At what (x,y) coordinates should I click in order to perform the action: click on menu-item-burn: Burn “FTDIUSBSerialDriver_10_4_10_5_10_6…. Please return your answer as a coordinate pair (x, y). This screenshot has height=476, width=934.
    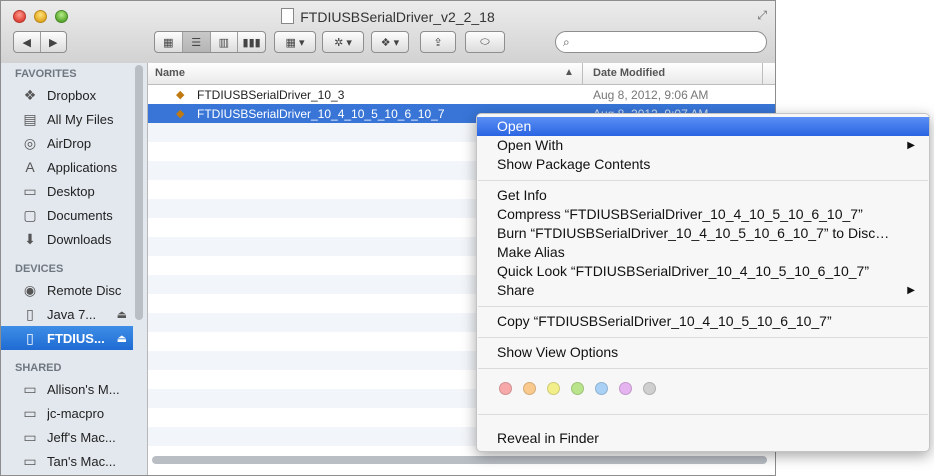
    Looking at the image, I should click on (703, 233).